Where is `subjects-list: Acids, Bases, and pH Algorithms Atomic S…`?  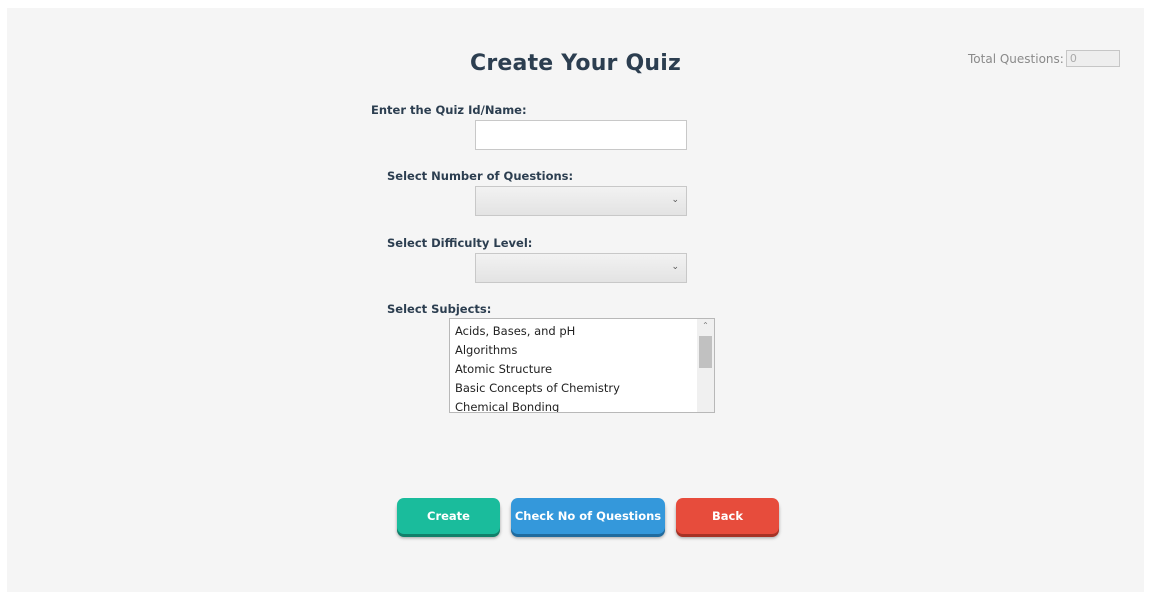 subjects-list: Acids, Bases, and pH Algorithms Atomic S… is located at coordinates (573, 367).